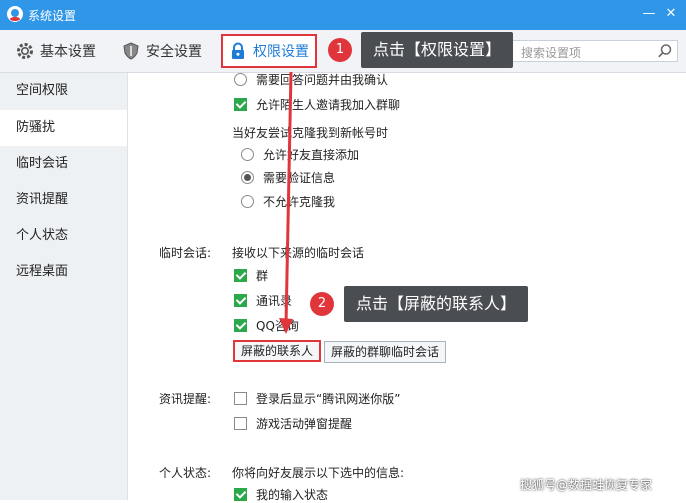 This screenshot has width=686, height=503. I want to click on option-label: 允许陌生人邀请我加入群聊, so click(328, 105).